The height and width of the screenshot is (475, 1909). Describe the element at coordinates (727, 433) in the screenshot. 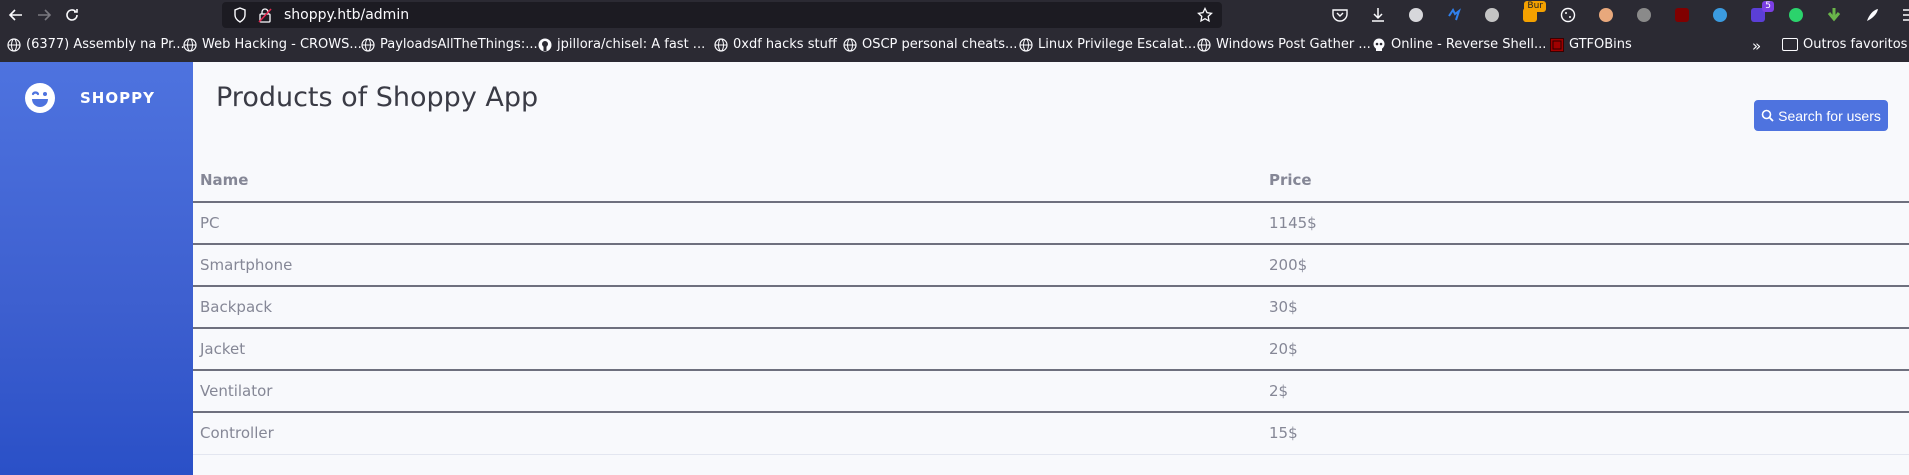

I see `product-name: Controller` at that location.